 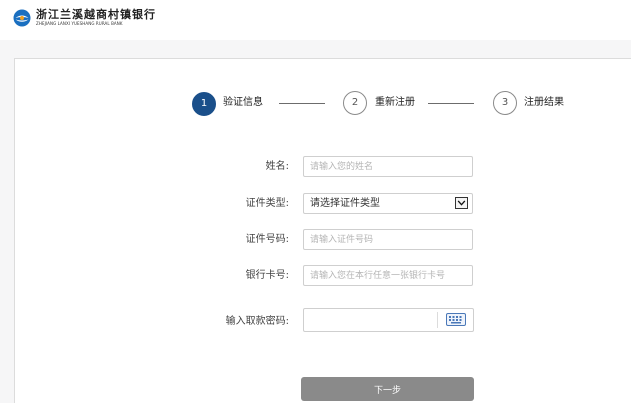 I want to click on password-label: 输入取款密码:, so click(x=257, y=321).